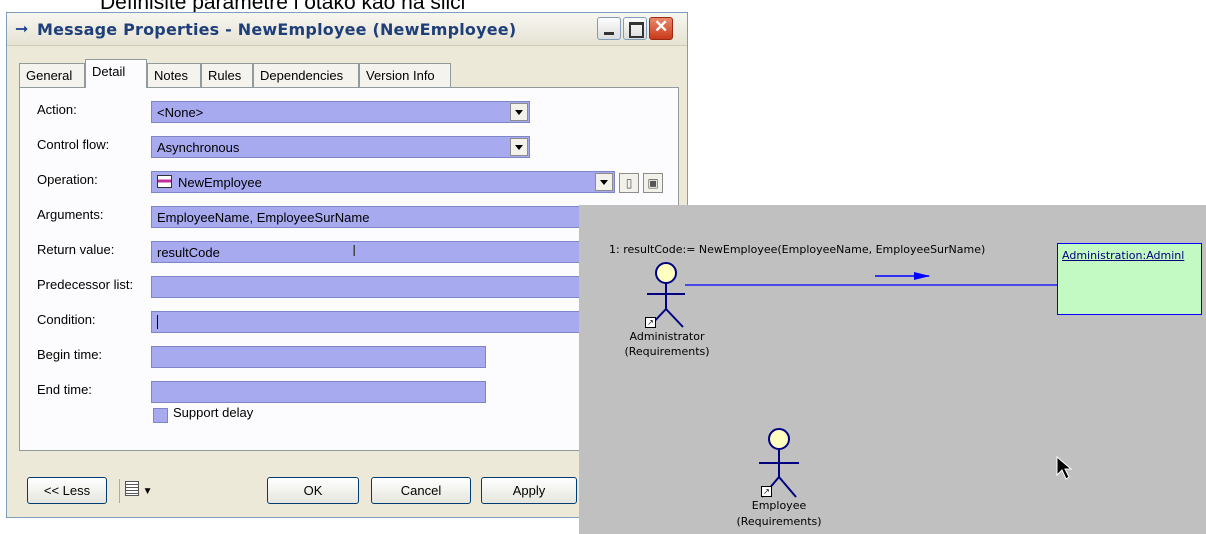  What do you see at coordinates (1129, 279) in the screenshot?
I see `administration-object: Administration:Adminl` at bounding box center [1129, 279].